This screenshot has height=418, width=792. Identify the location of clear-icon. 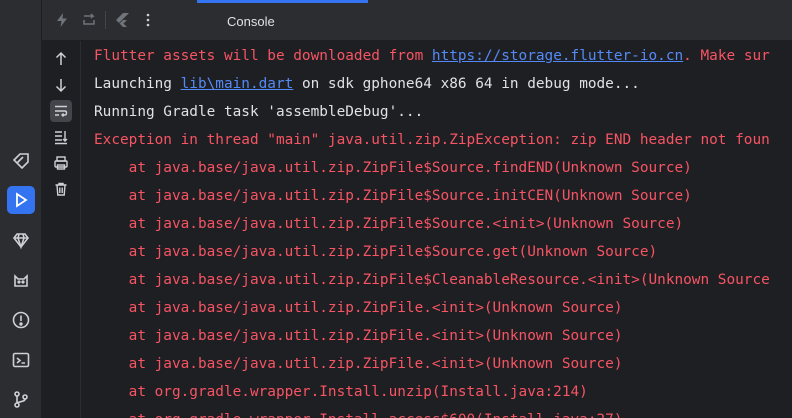
(61, 189).